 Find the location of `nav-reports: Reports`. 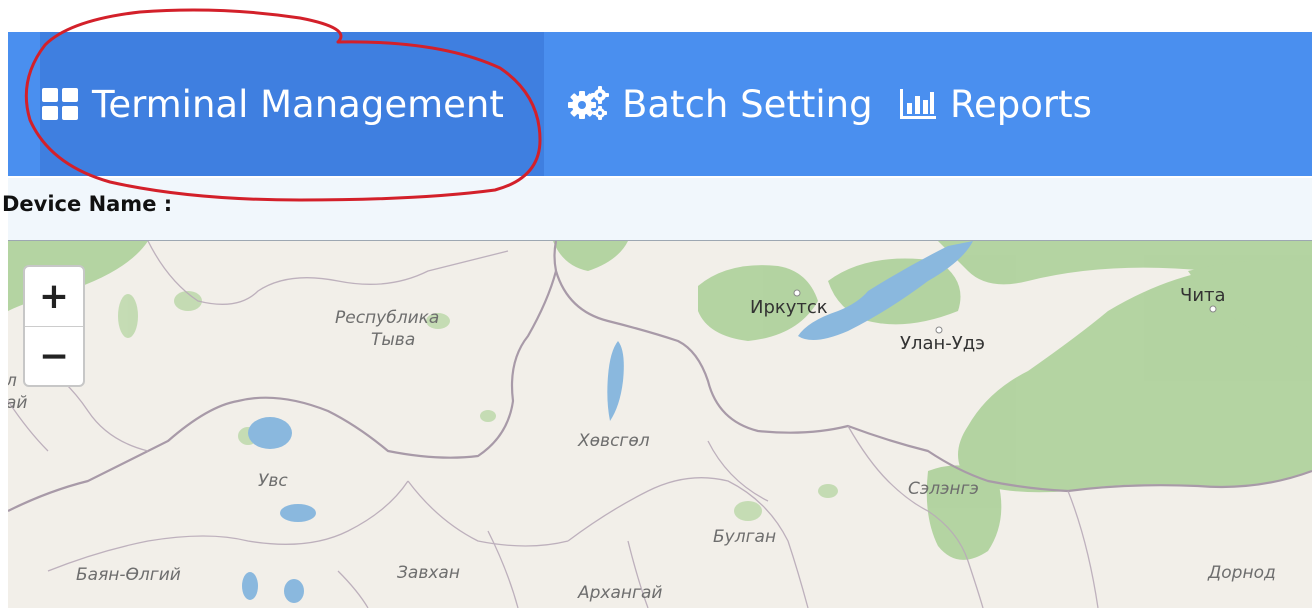

nav-reports: Reports is located at coordinates (1008, 104).